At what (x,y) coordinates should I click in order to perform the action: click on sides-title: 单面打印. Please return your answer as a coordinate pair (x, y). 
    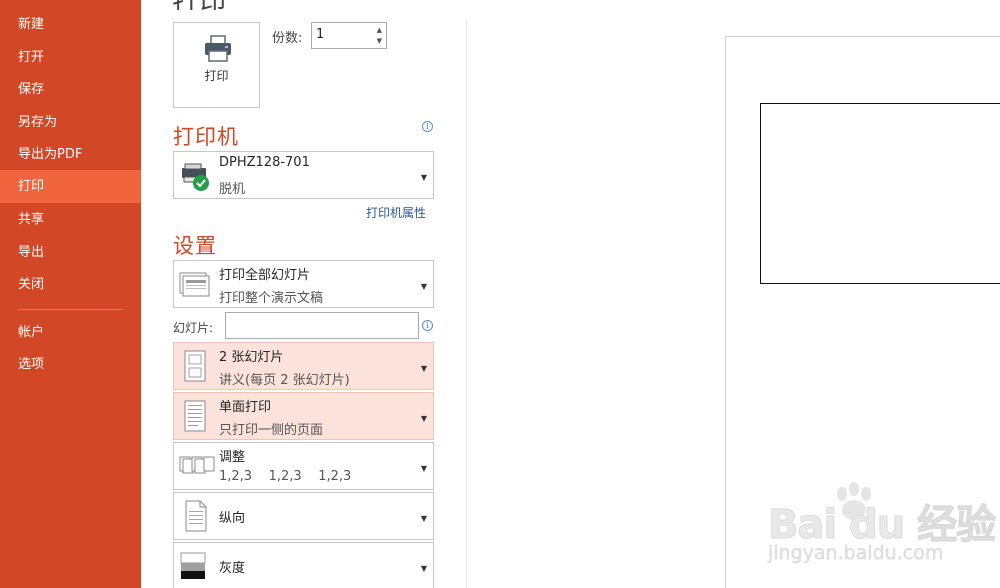
    Looking at the image, I should click on (245, 407).